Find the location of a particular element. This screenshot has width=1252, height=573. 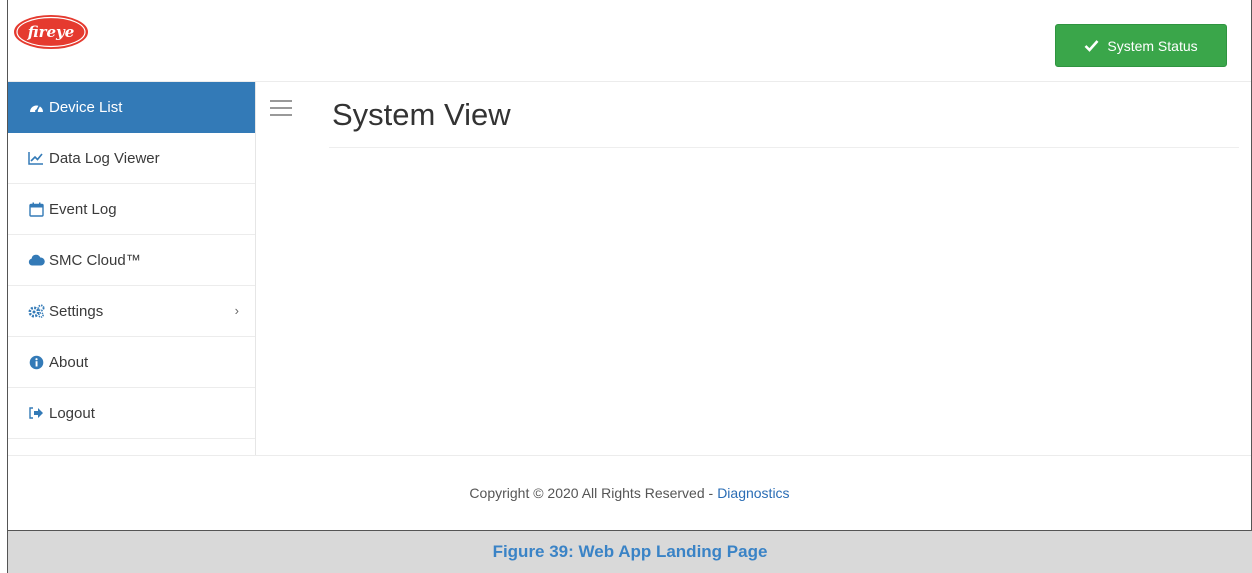

sign-out-icon is located at coordinates (36, 413).